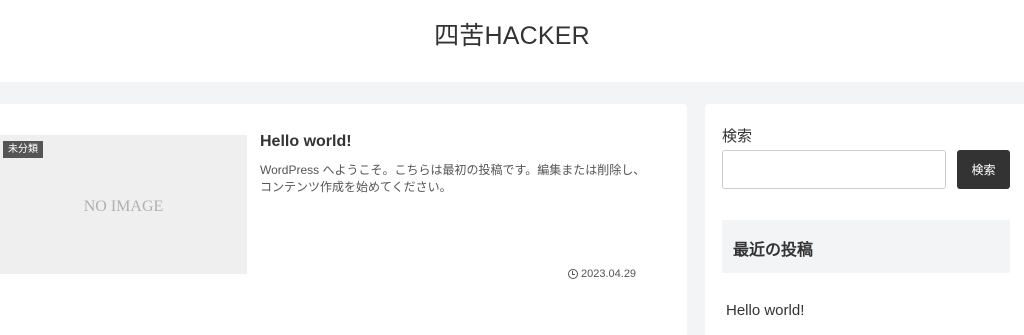  Describe the element at coordinates (23, 149) in the screenshot. I see `category-badge: 未分類` at that location.